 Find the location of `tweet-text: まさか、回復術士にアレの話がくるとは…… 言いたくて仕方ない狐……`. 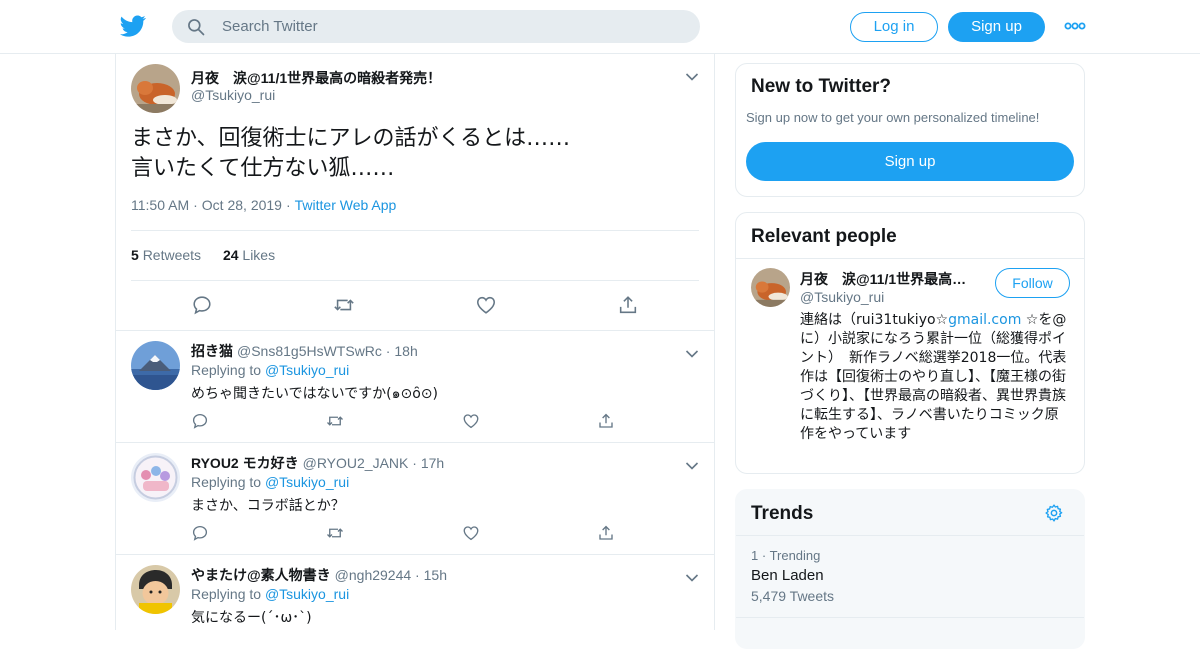

tweet-text: まさか、回復術士にアレの話がくるとは…… 言いたくて仕方ない狐…… is located at coordinates (350, 154).